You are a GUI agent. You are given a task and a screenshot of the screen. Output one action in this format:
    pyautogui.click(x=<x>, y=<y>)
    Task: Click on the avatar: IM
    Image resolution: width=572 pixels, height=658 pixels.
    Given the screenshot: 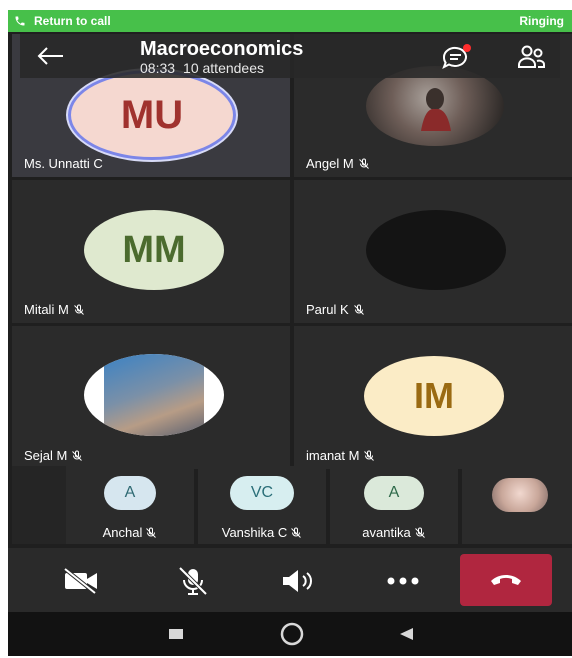 What is the action you would take?
    pyautogui.click(x=434, y=396)
    